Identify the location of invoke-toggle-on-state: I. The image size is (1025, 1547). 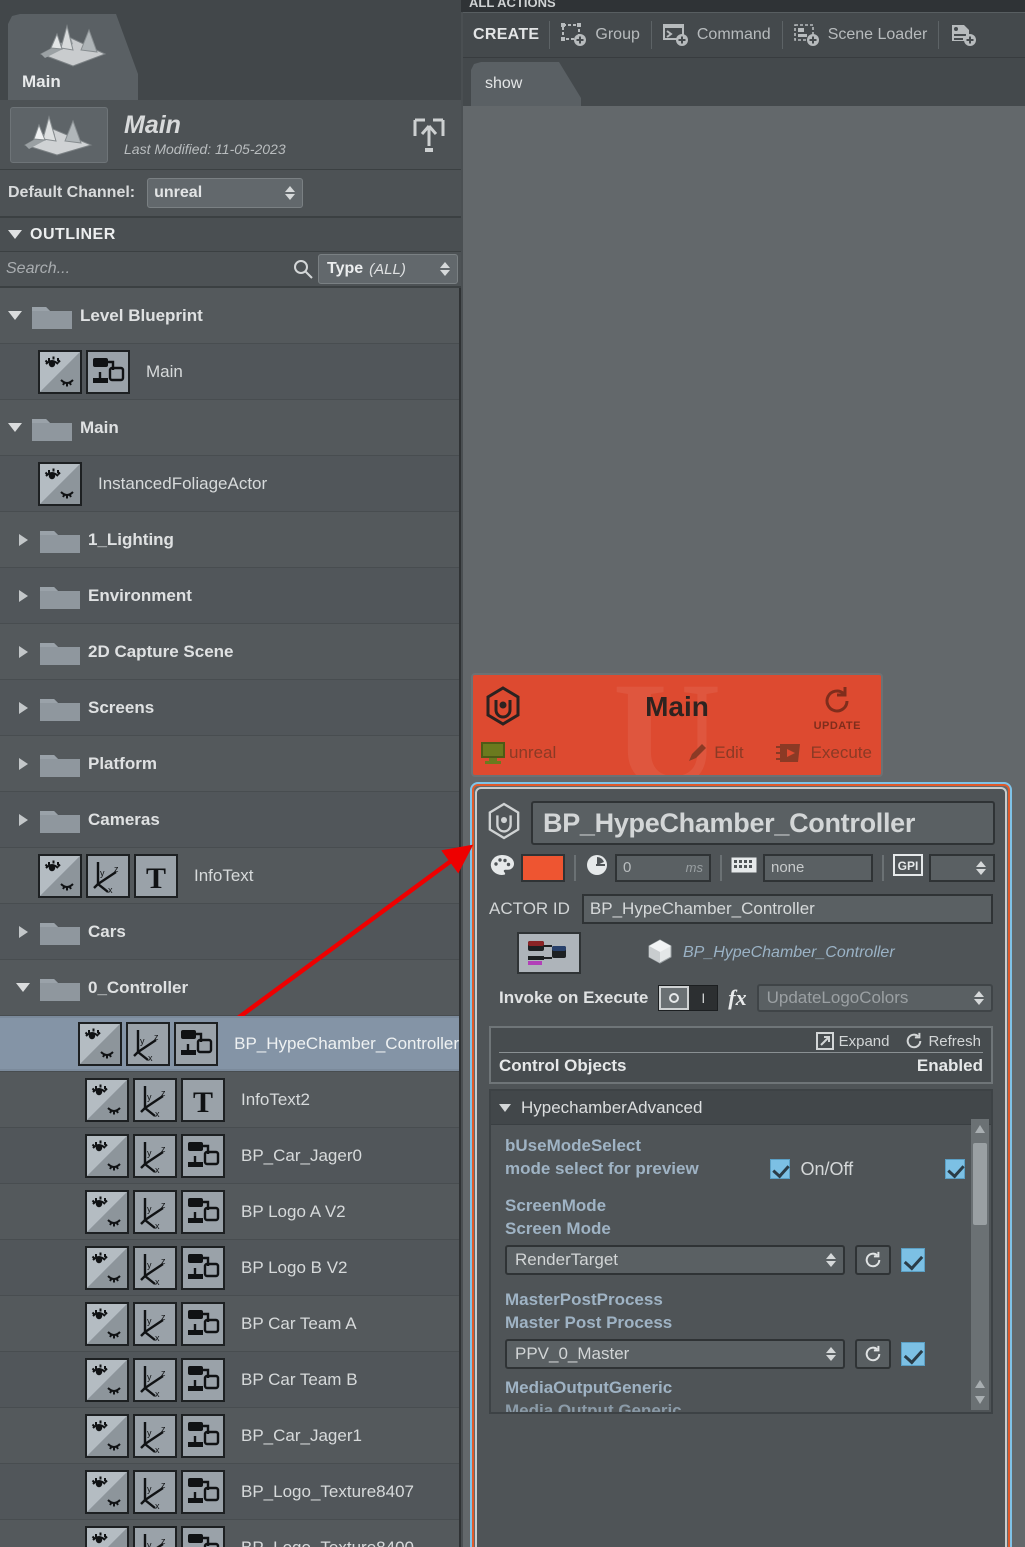
(703, 998).